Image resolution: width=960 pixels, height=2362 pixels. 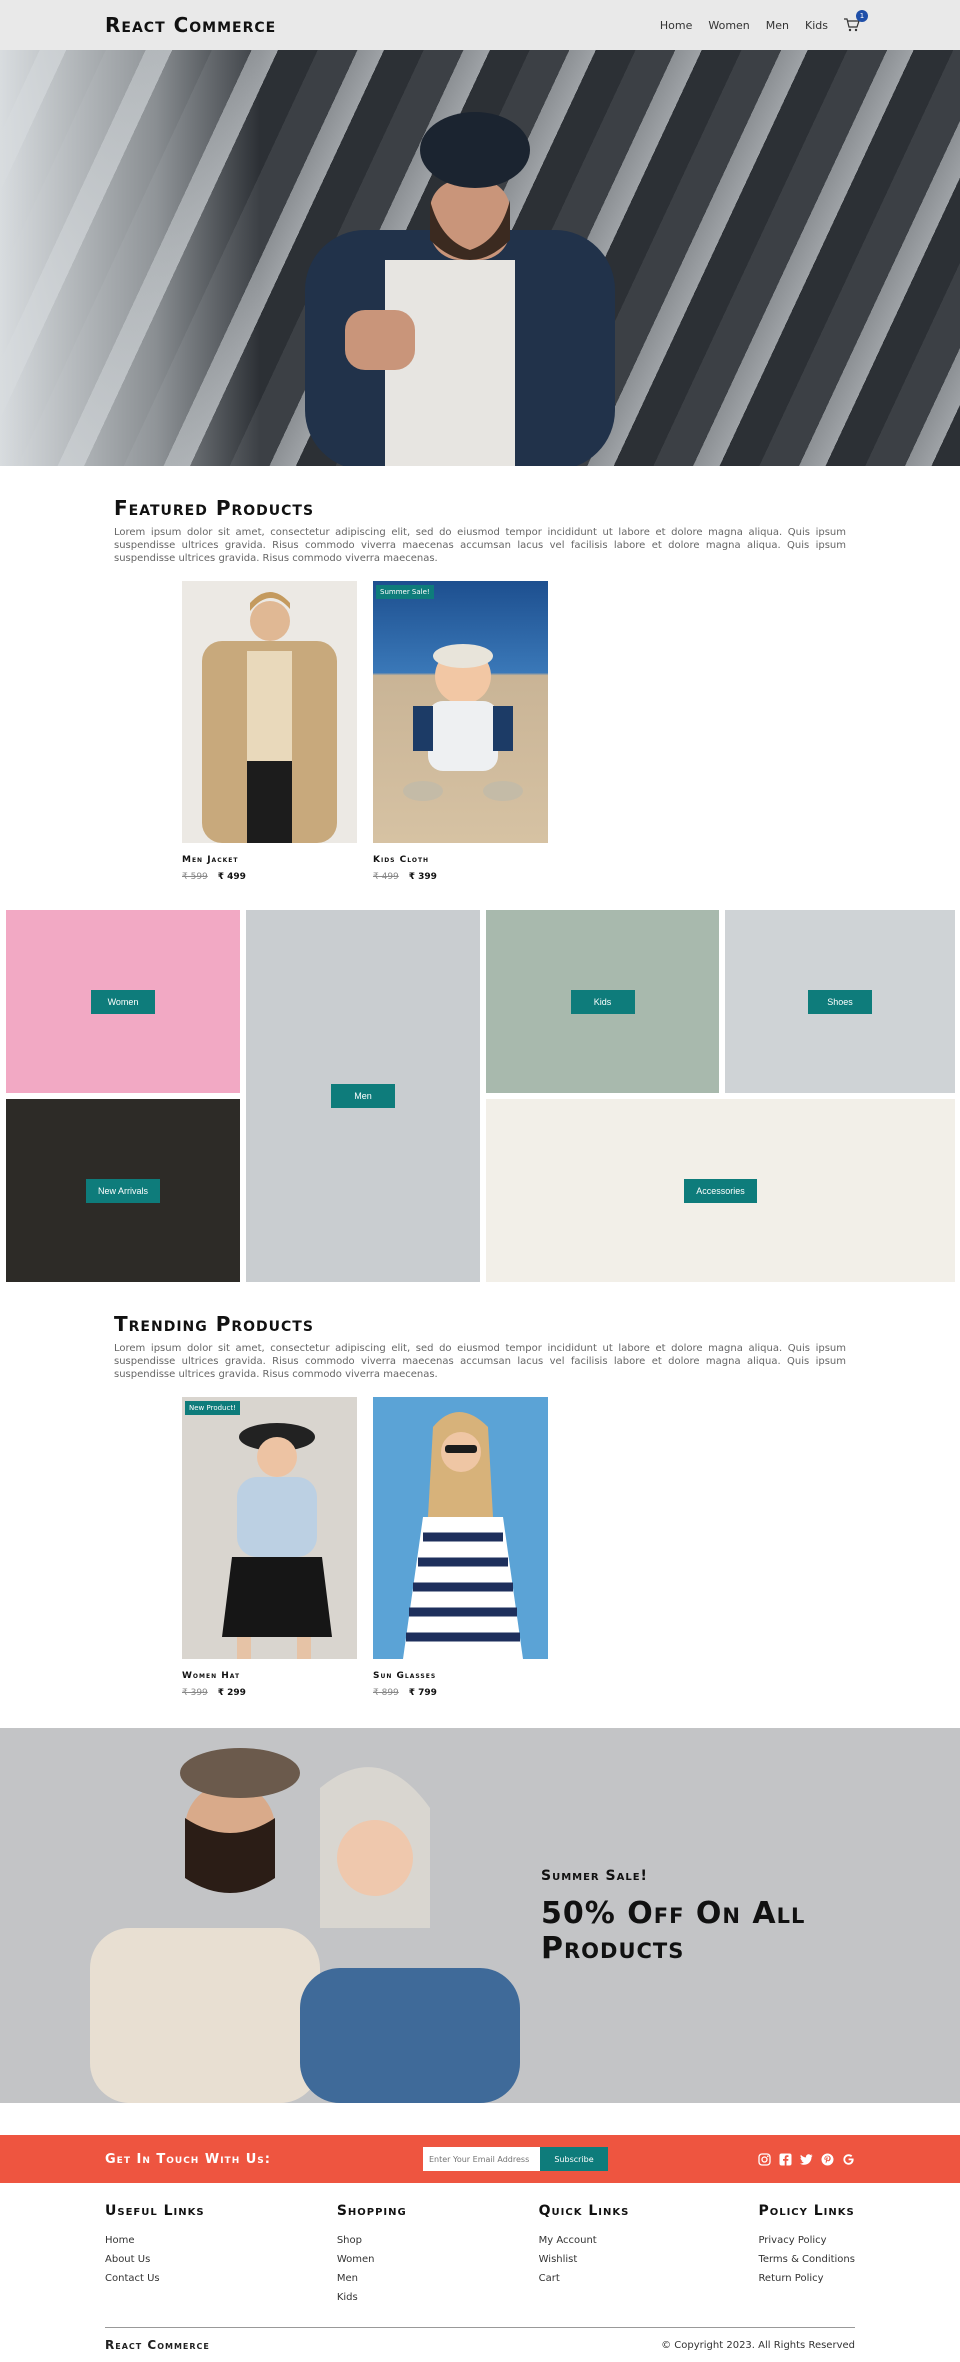 What do you see at coordinates (785, 2159) in the screenshot?
I see `facebook-icon` at bounding box center [785, 2159].